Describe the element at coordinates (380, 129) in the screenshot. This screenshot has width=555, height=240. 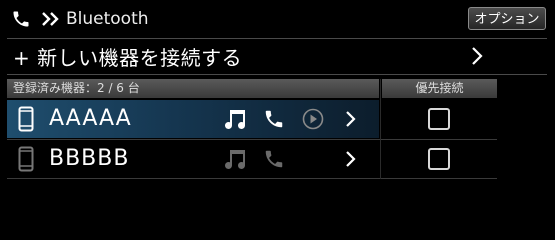
I see `column-divider` at that location.